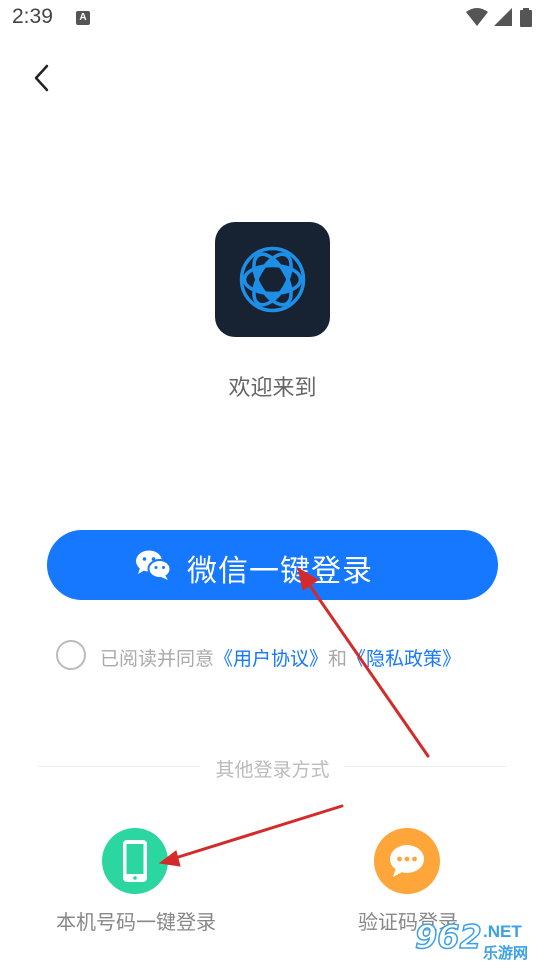  What do you see at coordinates (71, 655) in the screenshot?
I see `agreement-checkbox` at bounding box center [71, 655].